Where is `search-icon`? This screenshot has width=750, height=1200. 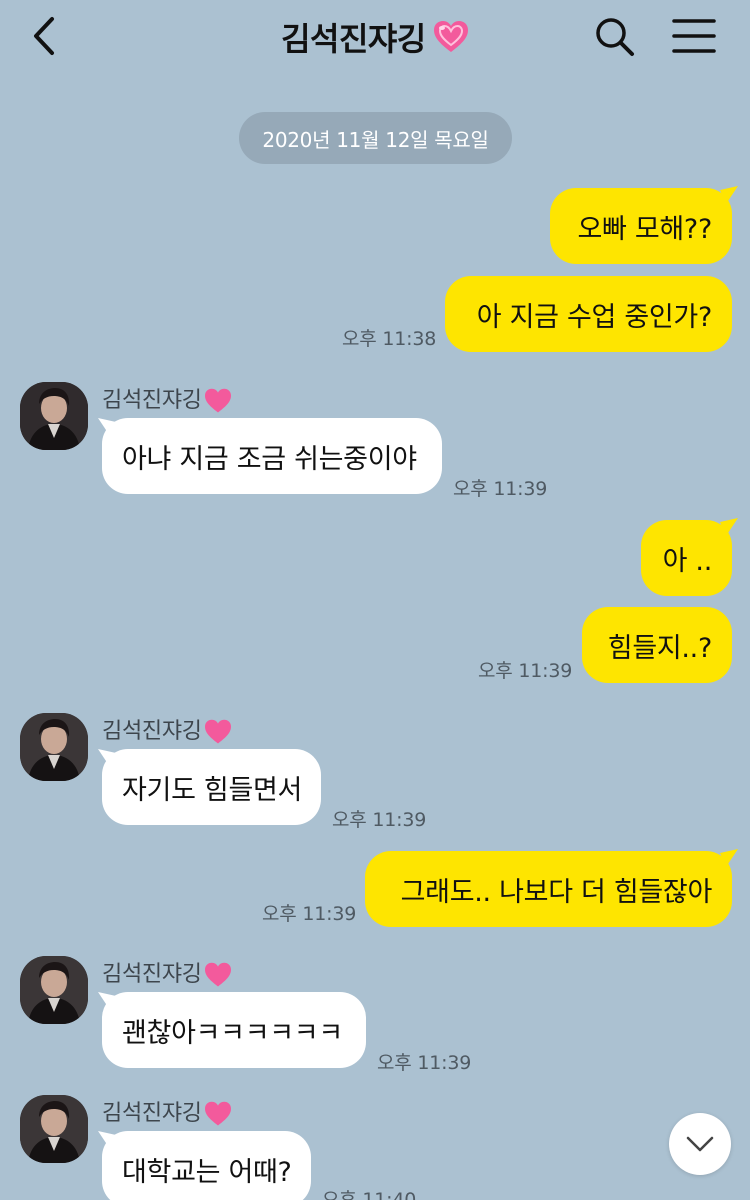 search-icon is located at coordinates (615, 37).